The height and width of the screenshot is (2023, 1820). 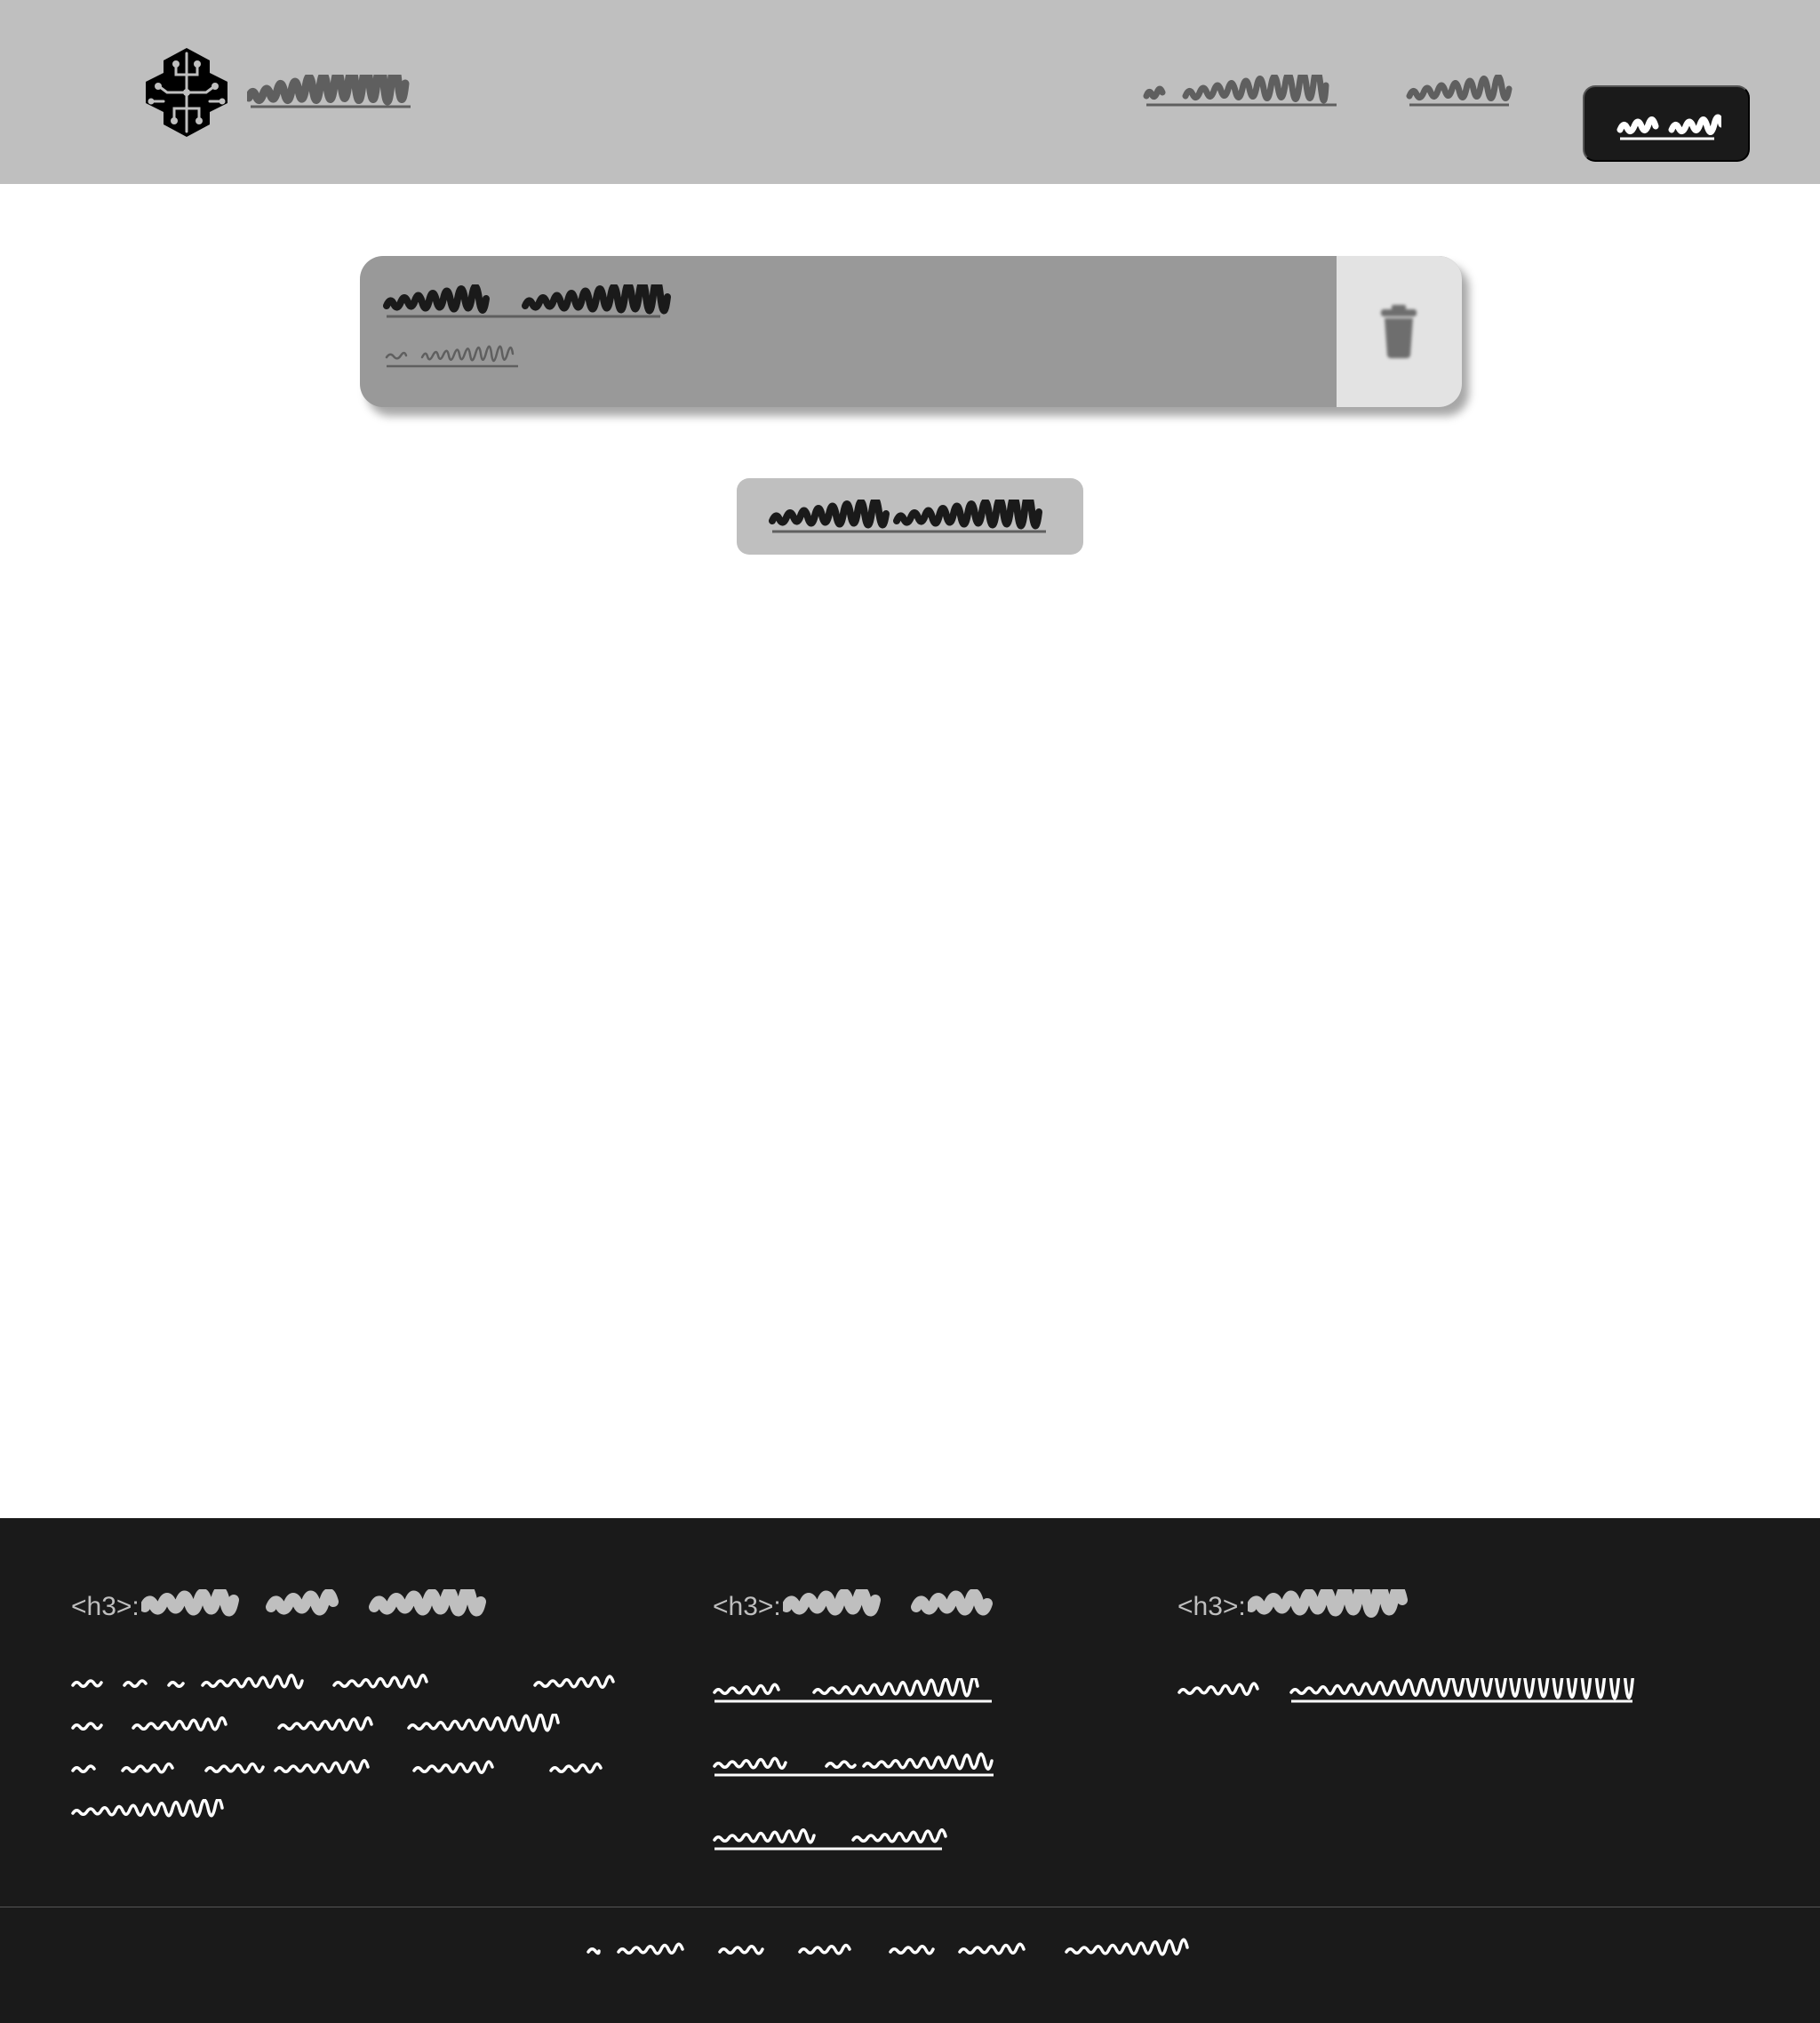 I want to click on card-title, so click(x=529, y=298).